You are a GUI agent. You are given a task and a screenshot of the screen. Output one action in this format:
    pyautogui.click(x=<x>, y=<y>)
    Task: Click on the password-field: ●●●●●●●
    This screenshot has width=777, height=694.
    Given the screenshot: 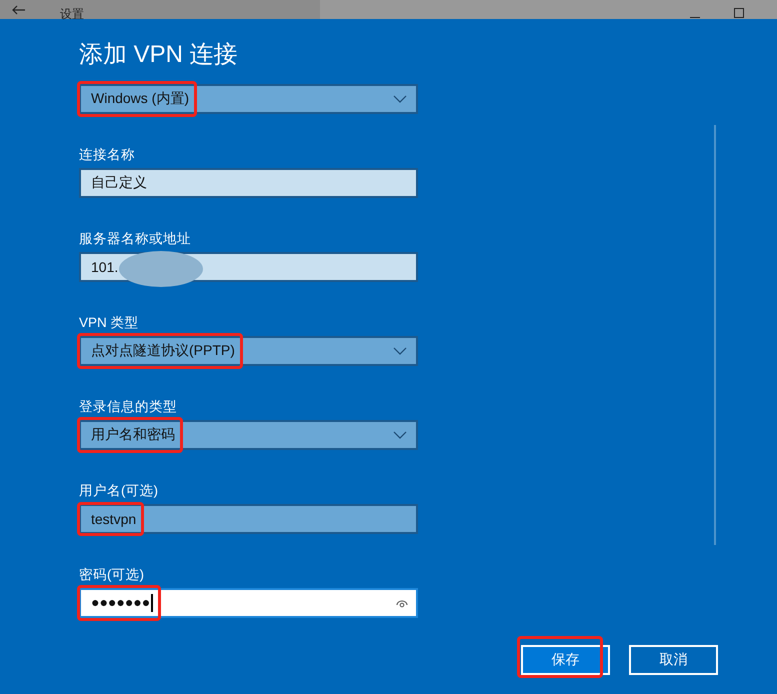 What is the action you would take?
    pyautogui.click(x=248, y=603)
    